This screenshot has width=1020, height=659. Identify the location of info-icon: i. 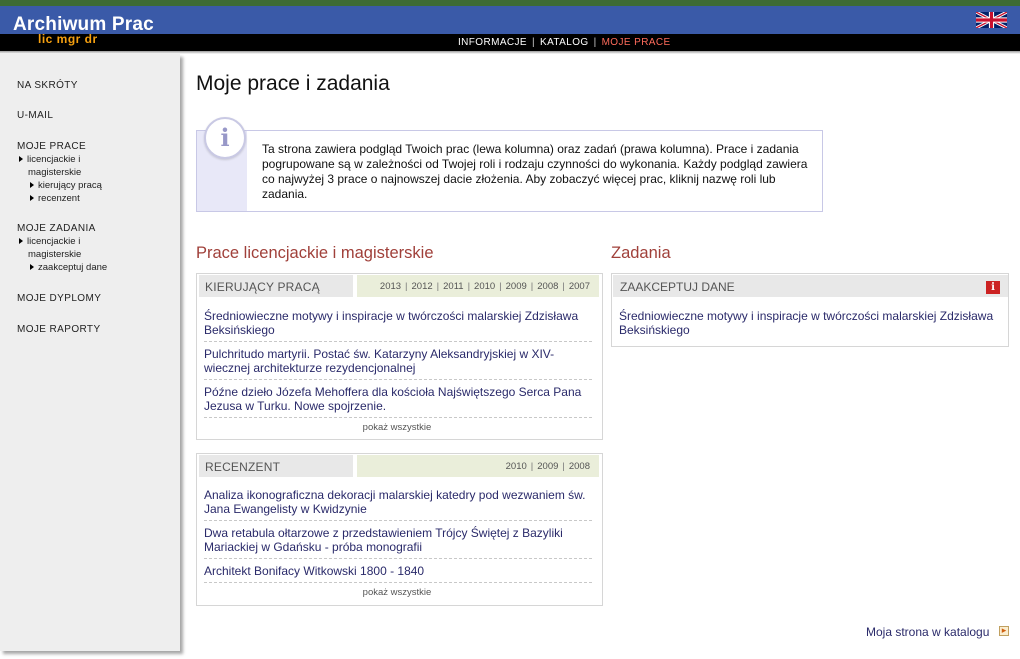
(225, 138).